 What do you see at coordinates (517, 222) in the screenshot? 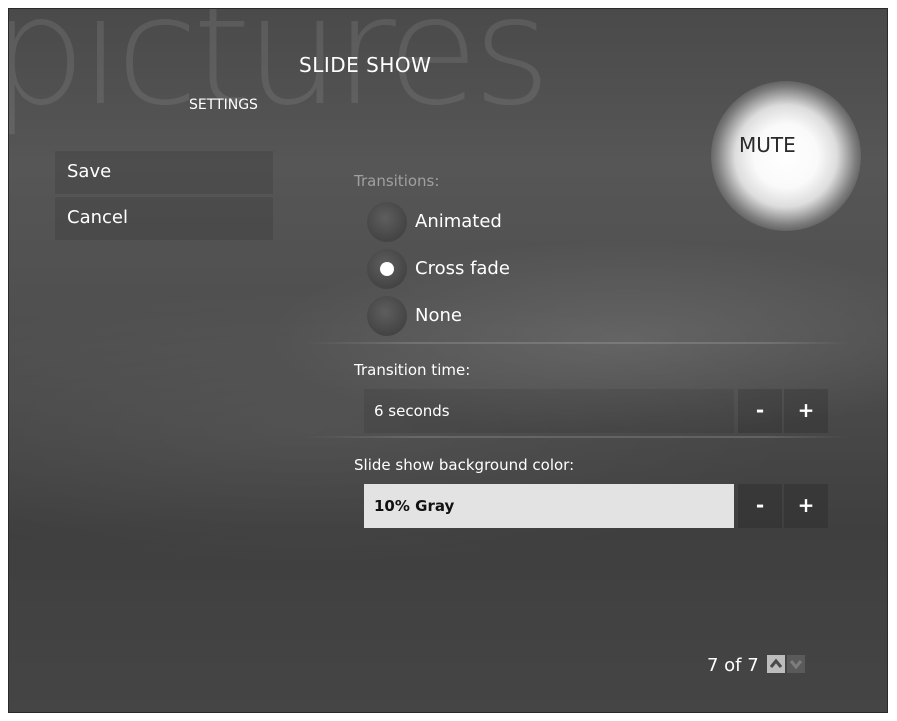
I see `radio-animated: Animated` at bounding box center [517, 222].